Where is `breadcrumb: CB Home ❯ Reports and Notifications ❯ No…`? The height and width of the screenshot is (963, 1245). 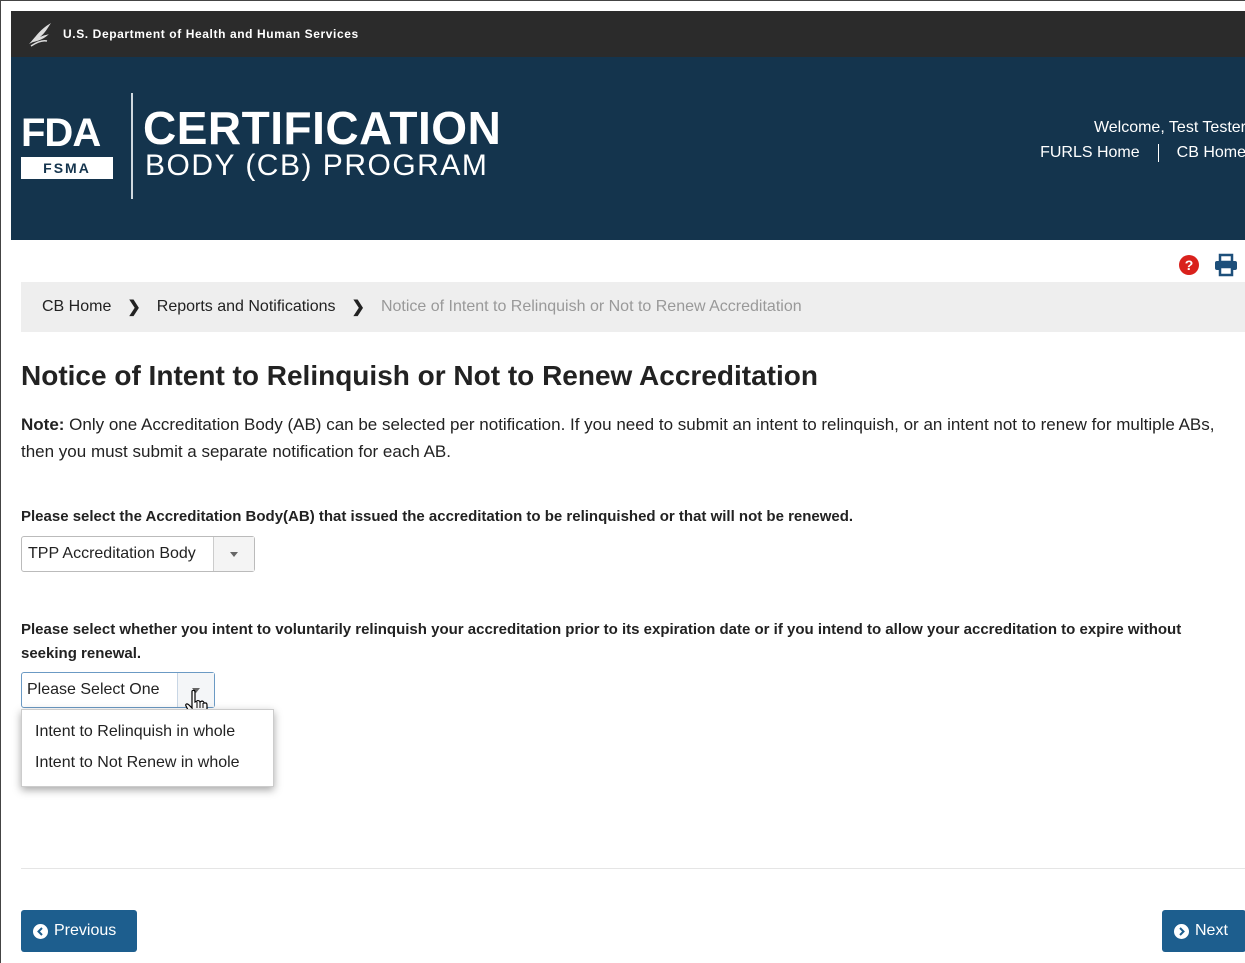
breadcrumb: CB Home ❯ Reports and Notifications ❯ No… is located at coordinates (633, 307).